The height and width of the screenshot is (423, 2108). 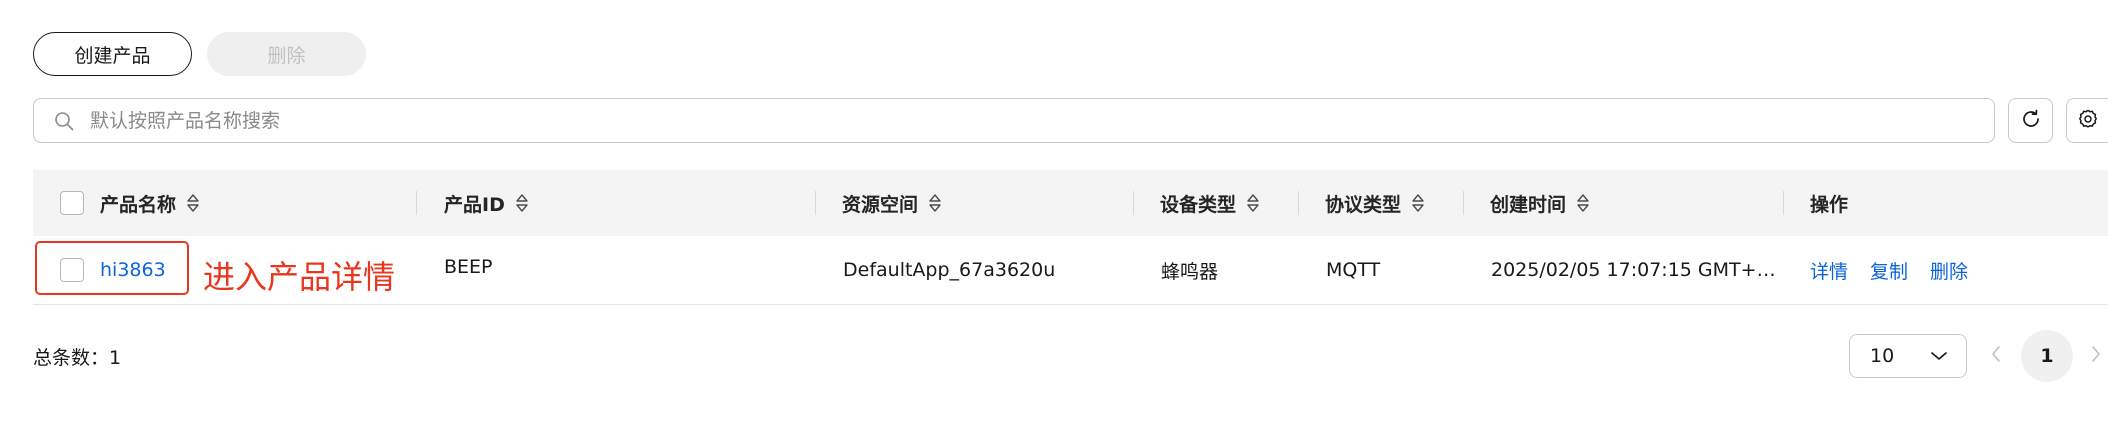 I want to click on column-label: 操作, so click(x=1829, y=204).